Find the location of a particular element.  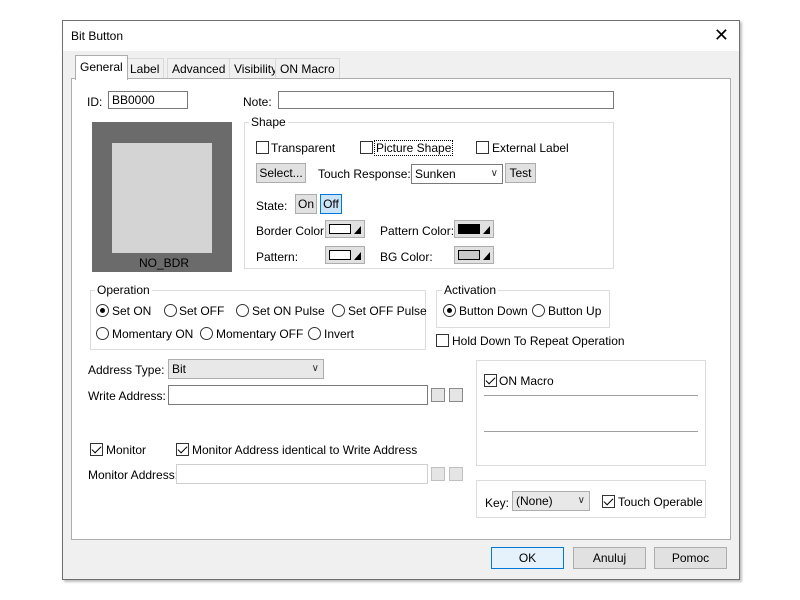

pattern-color-label: Pattern Color: is located at coordinates (417, 231).